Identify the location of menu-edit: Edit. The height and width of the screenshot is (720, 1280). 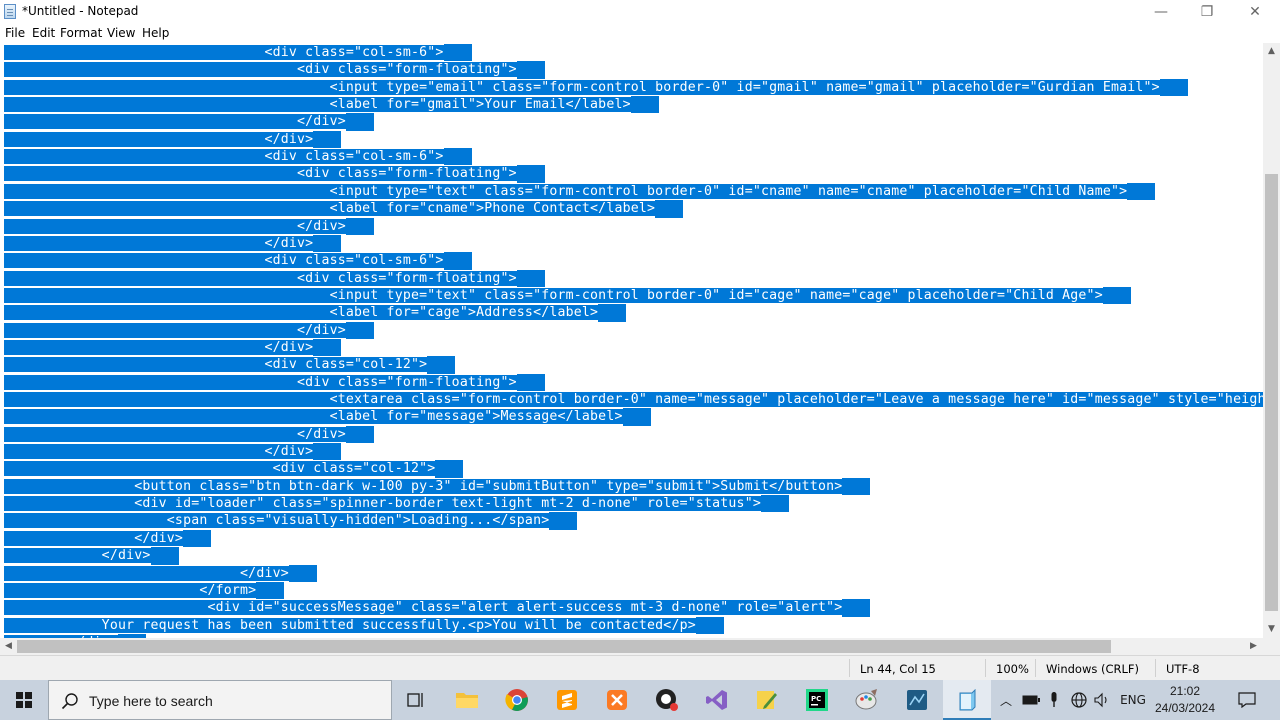
(43, 33).